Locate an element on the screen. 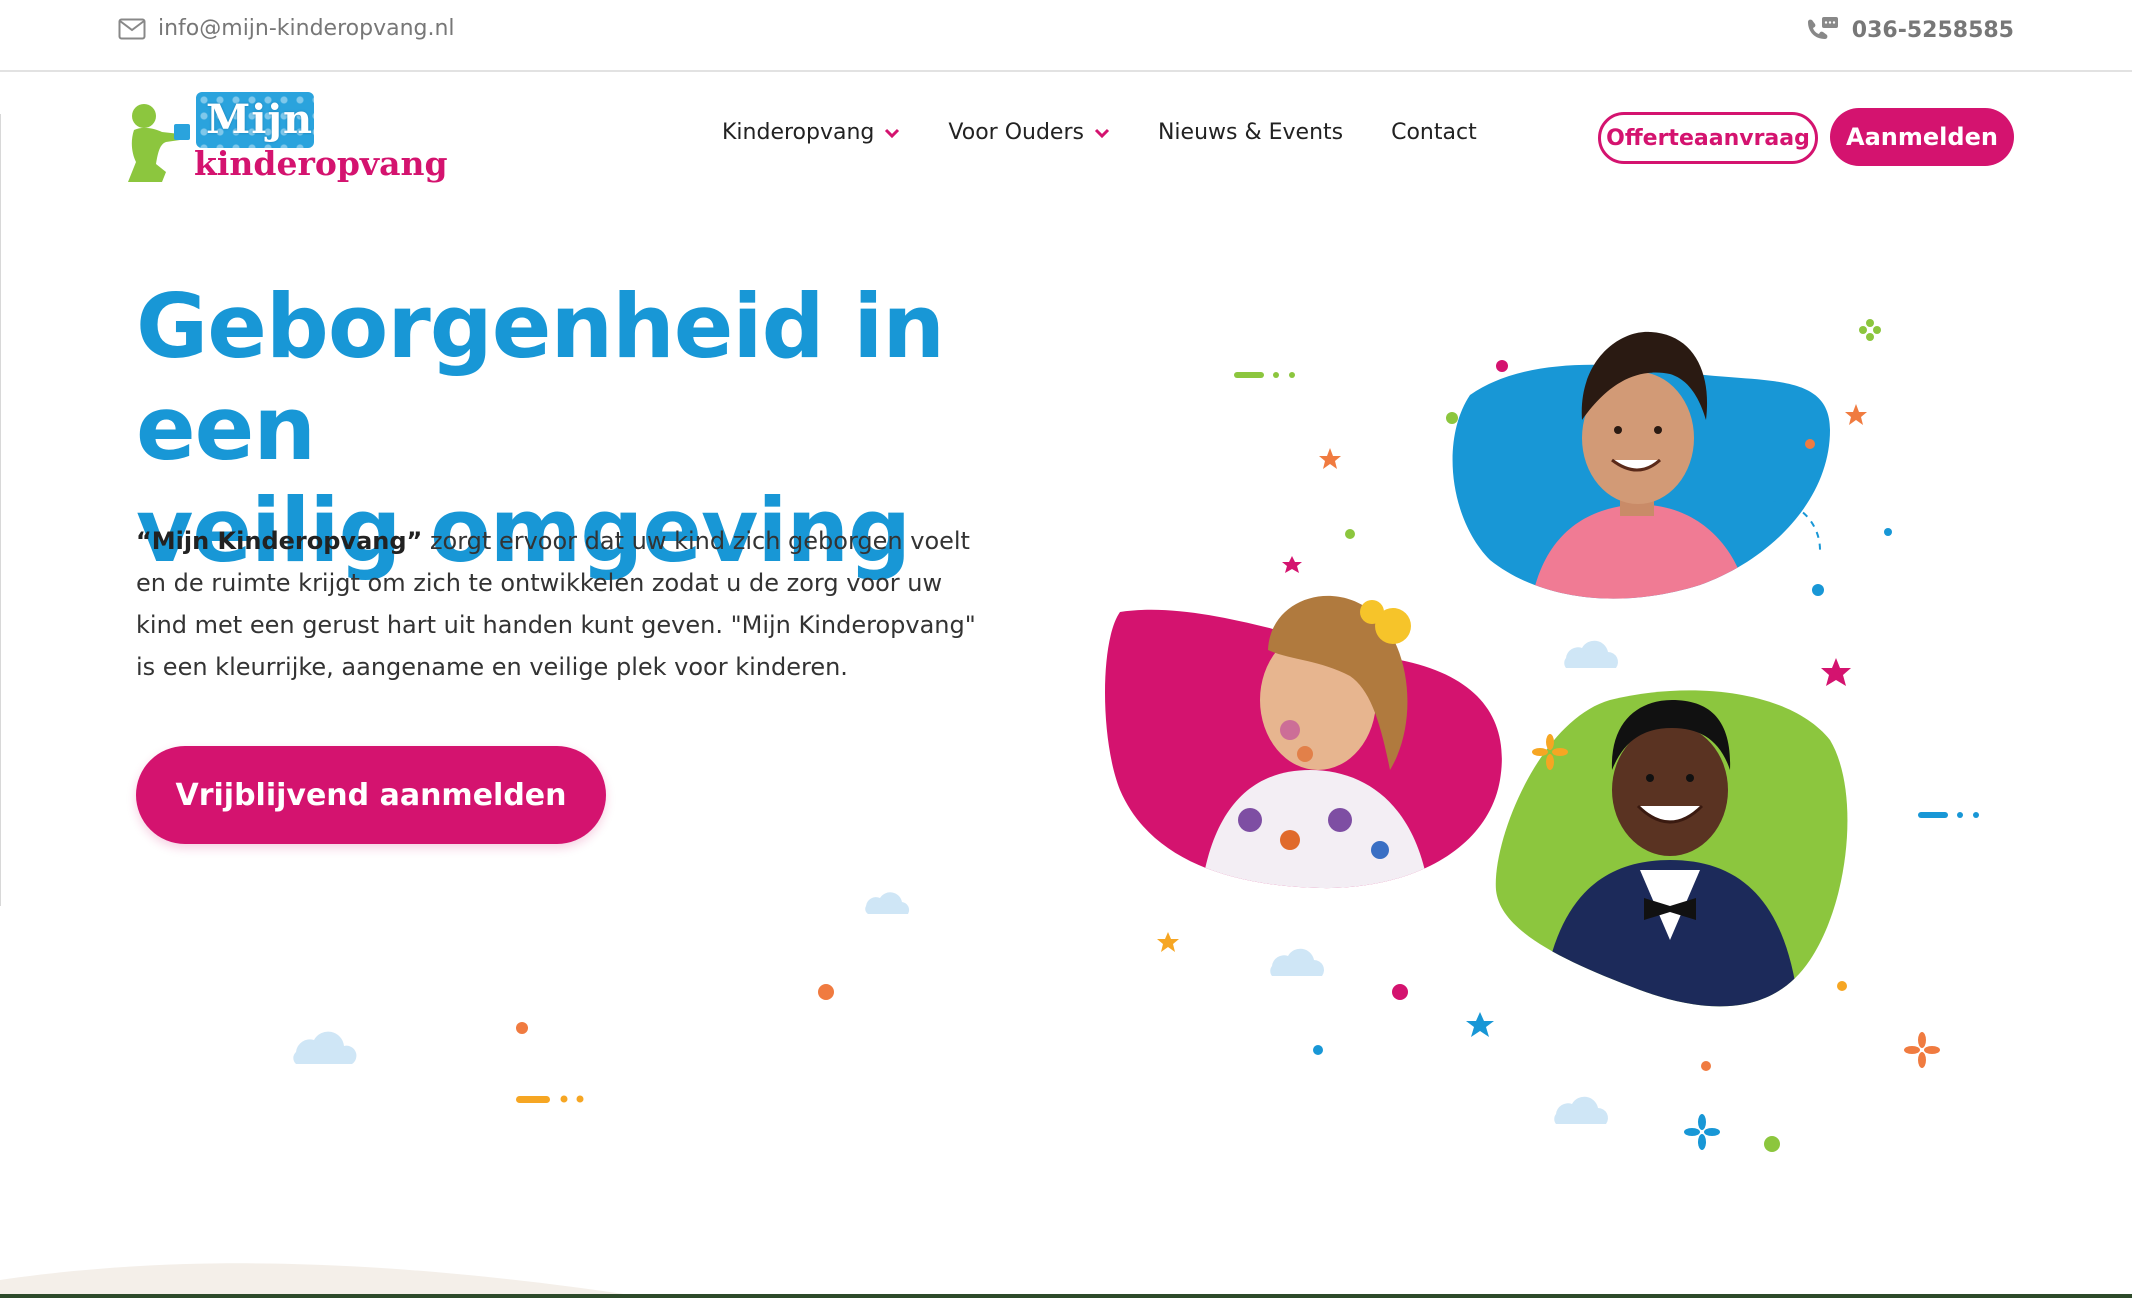 The width and height of the screenshot is (2132, 1298). phone-link: 036-5258585 is located at coordinates (1909, 30).